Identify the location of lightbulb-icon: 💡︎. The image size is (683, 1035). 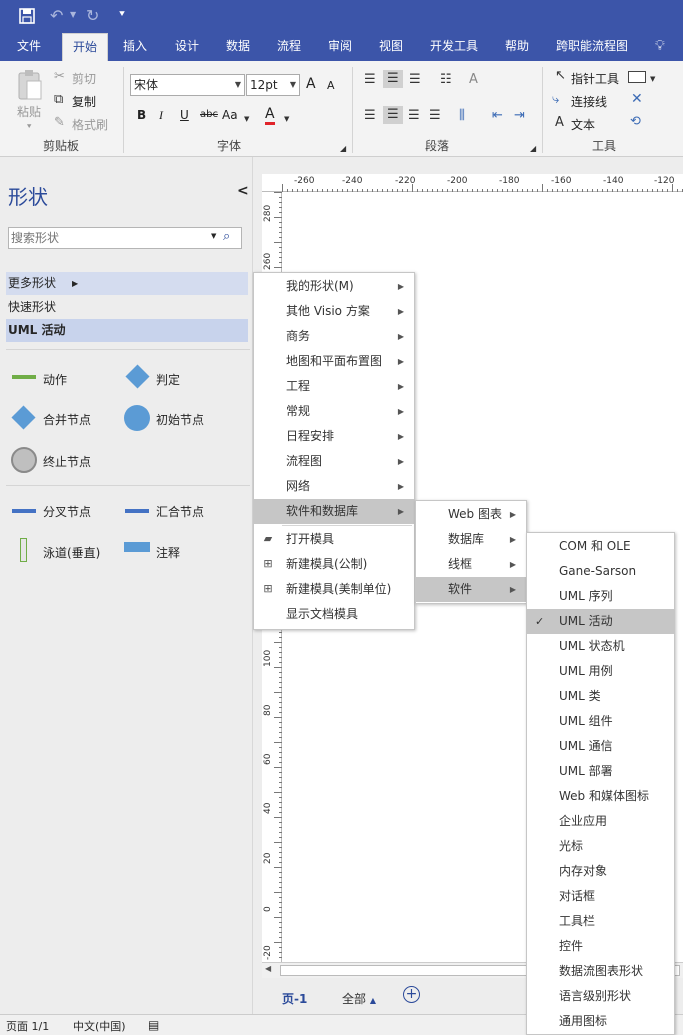
(660, 46).